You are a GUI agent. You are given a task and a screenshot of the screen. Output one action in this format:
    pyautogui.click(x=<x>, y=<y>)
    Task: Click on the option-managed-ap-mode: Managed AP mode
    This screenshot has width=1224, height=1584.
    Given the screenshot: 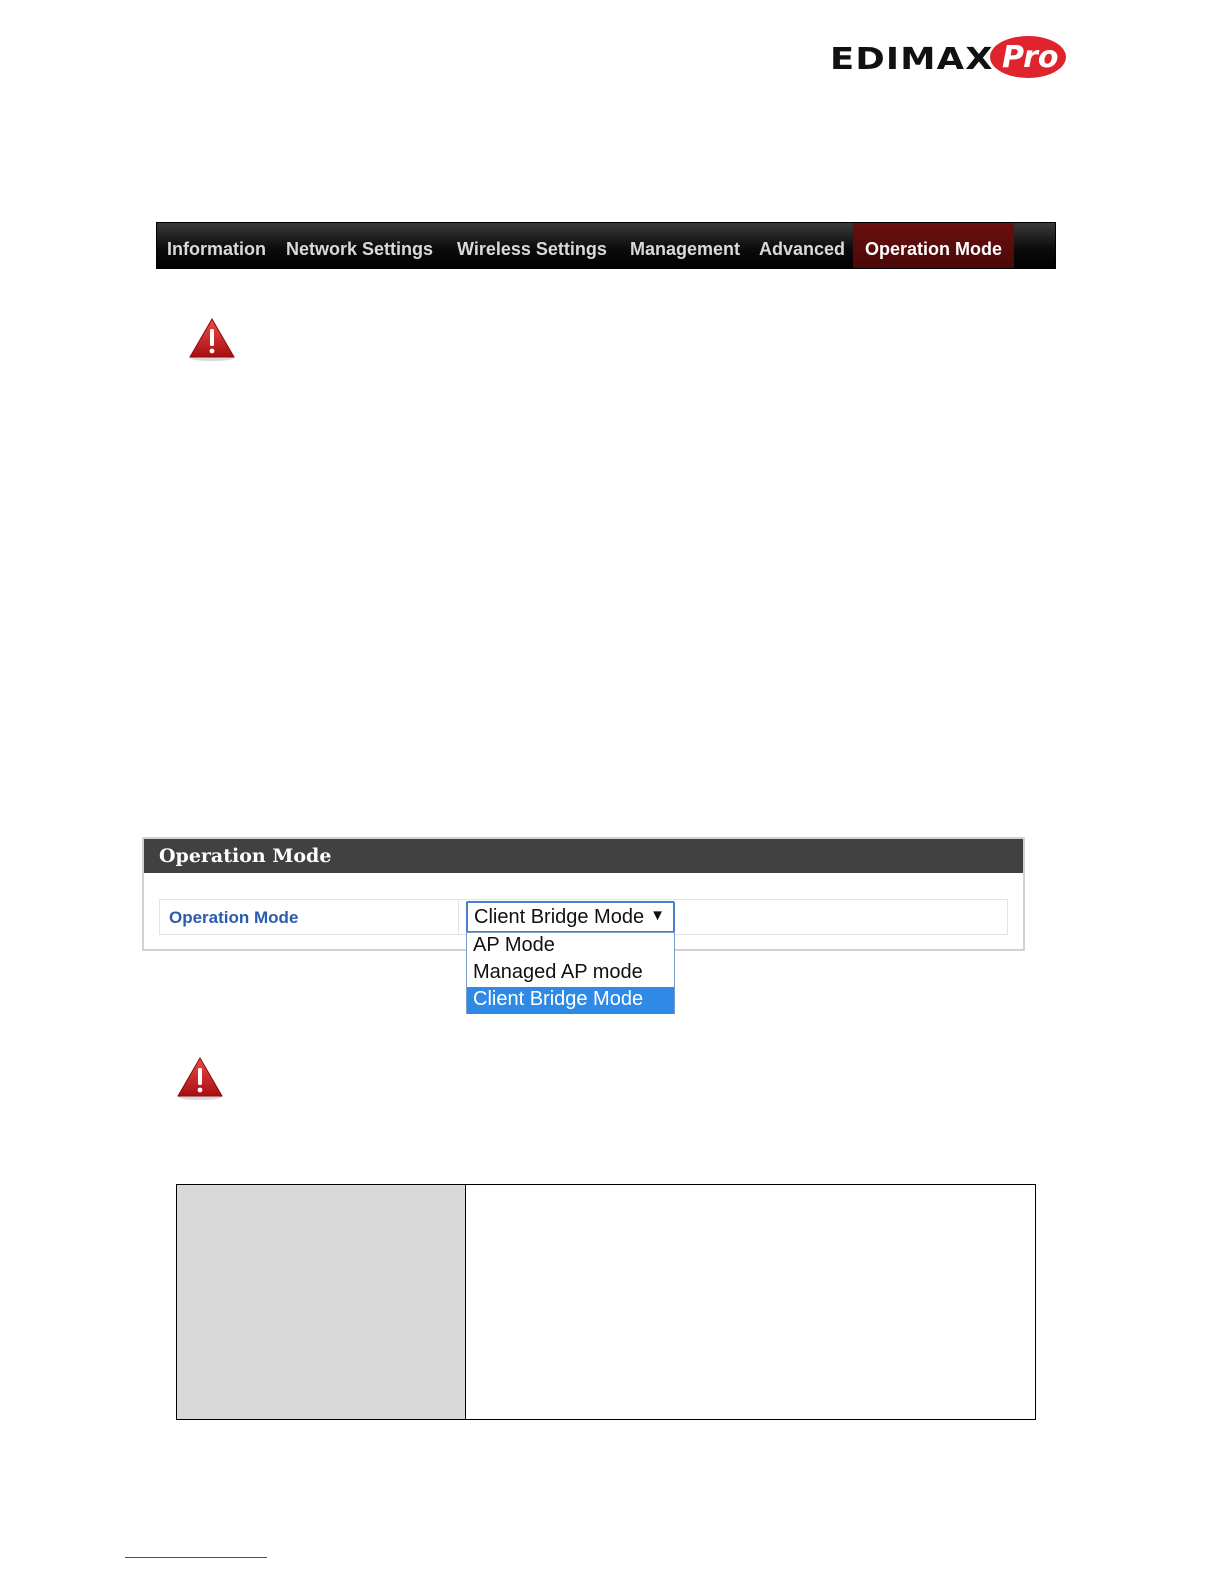 What is the action you would take?
    pyautogui.click(x=570, y=973)
    